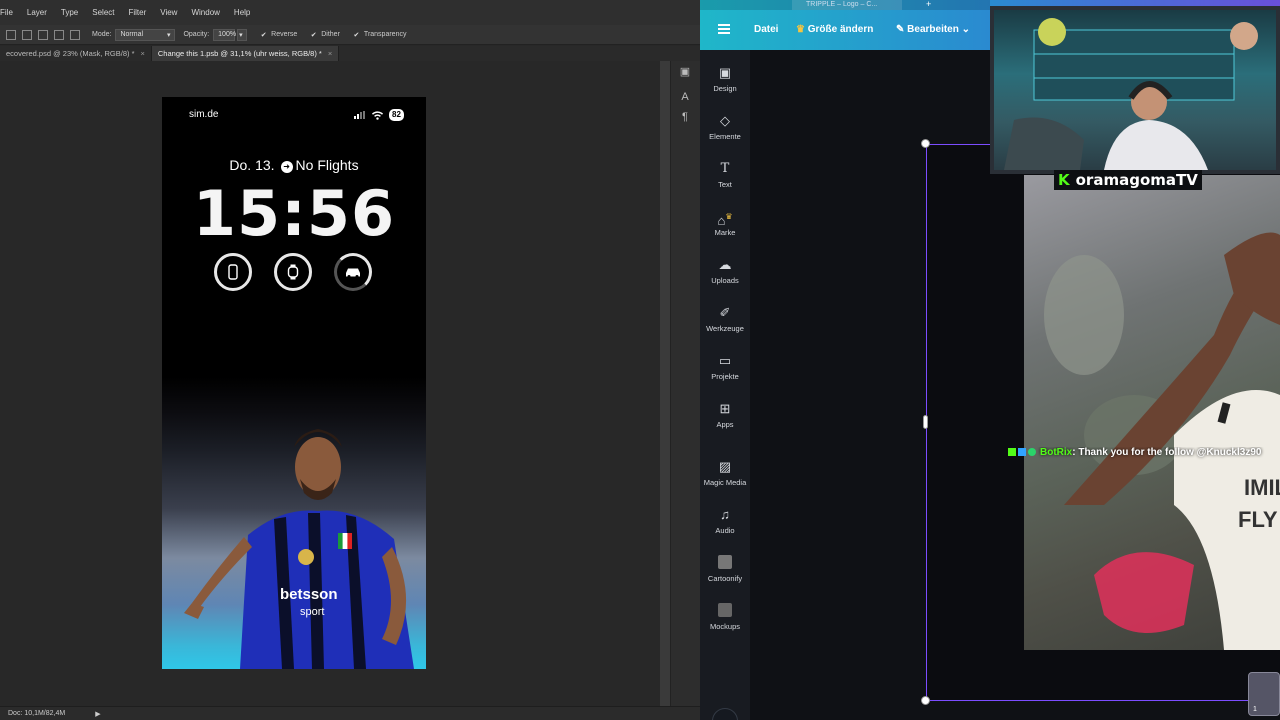  Describe the element at coordinates (685, 98) in the screenshot. I see `character-panel-icon: A` at that location.